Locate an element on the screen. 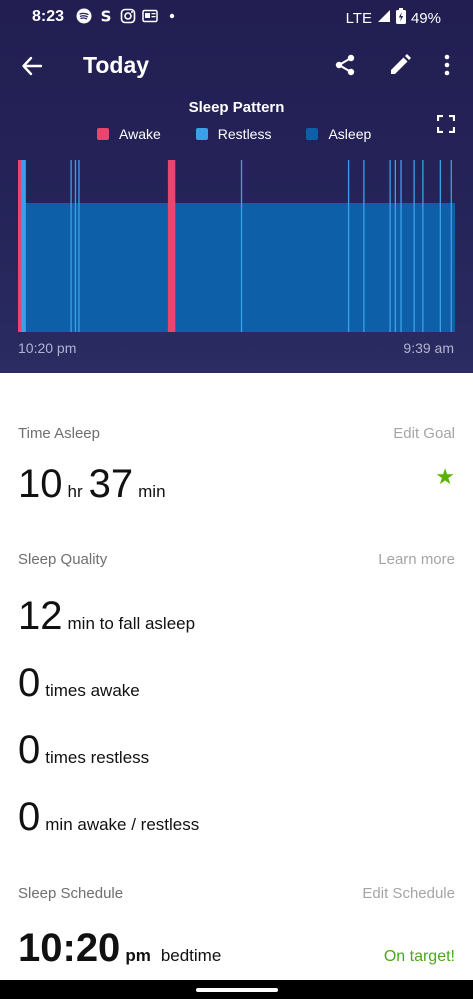 The width and height of the screenshot is (473, 999). stat-min-awake-restless: 0 min awake / restless is located at coordinates (108, 817).